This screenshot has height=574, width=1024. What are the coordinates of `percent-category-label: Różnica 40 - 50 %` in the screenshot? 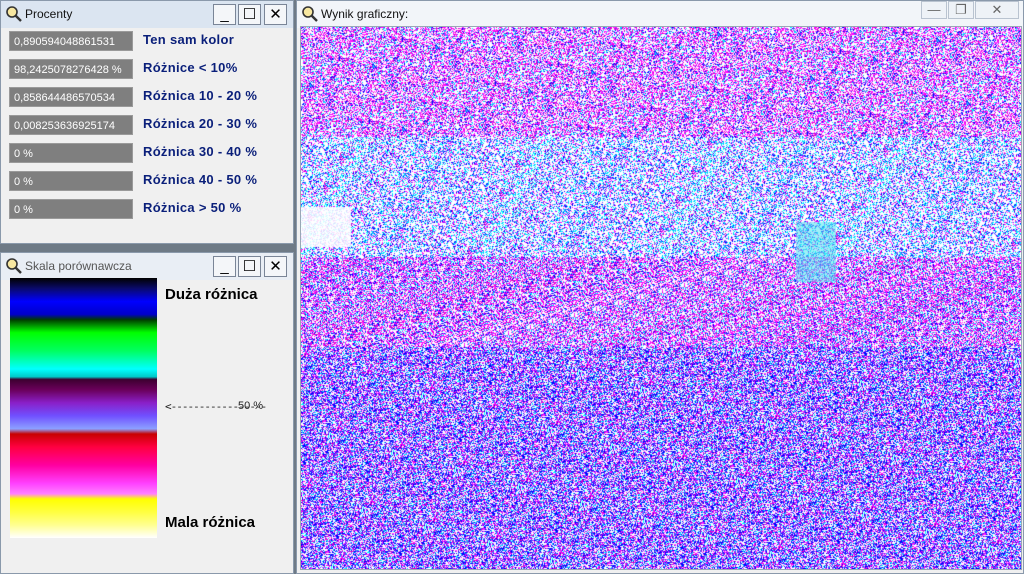 It's located at (200, 179).